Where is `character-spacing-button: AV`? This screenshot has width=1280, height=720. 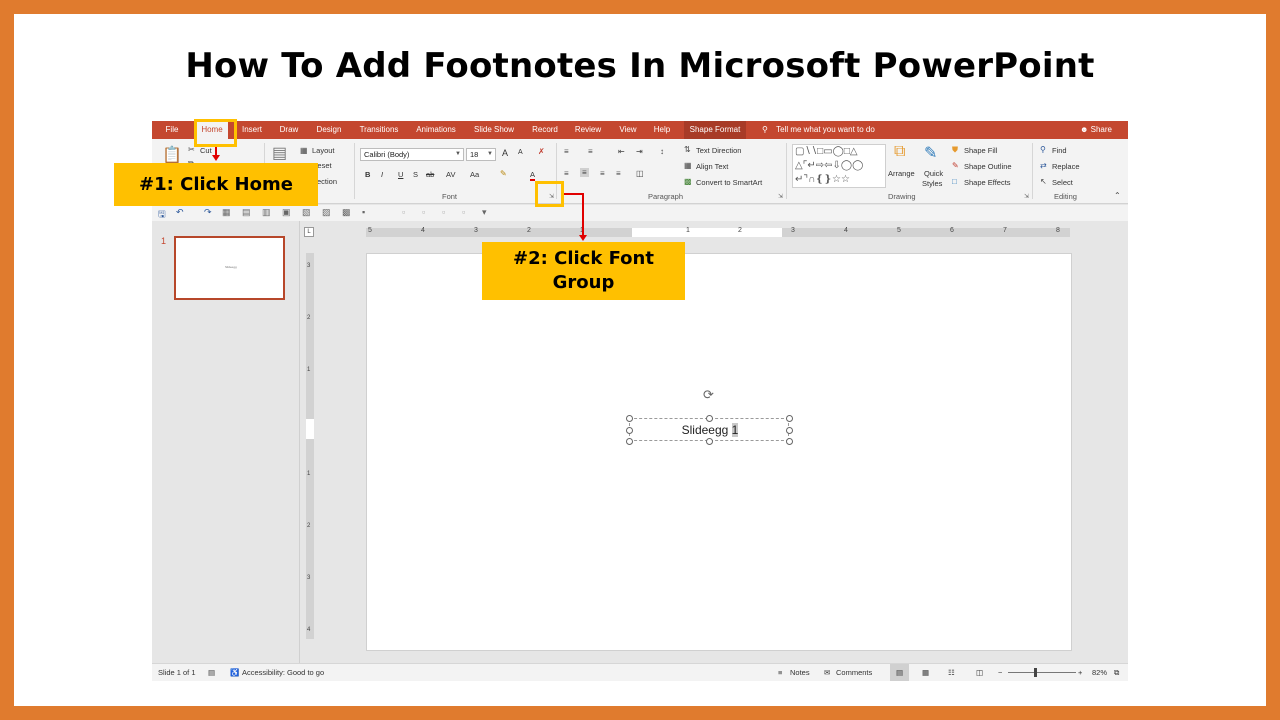 character-spacing-button: AV is located at coordinates (450, 174).